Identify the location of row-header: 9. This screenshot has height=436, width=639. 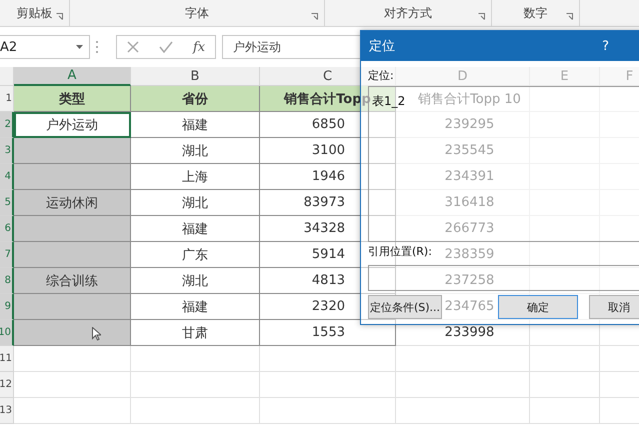
(7, 307).